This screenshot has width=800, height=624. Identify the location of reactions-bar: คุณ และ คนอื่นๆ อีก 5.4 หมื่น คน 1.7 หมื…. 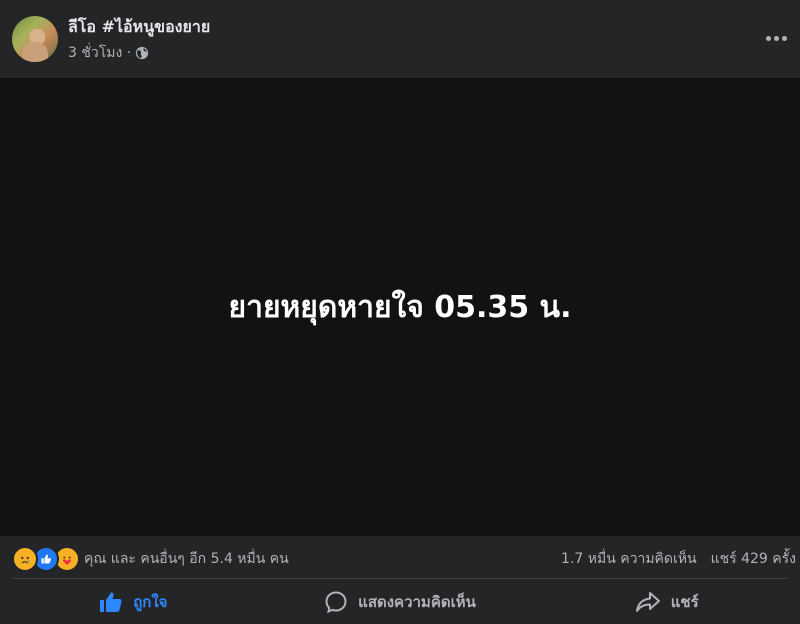
(400, 557).